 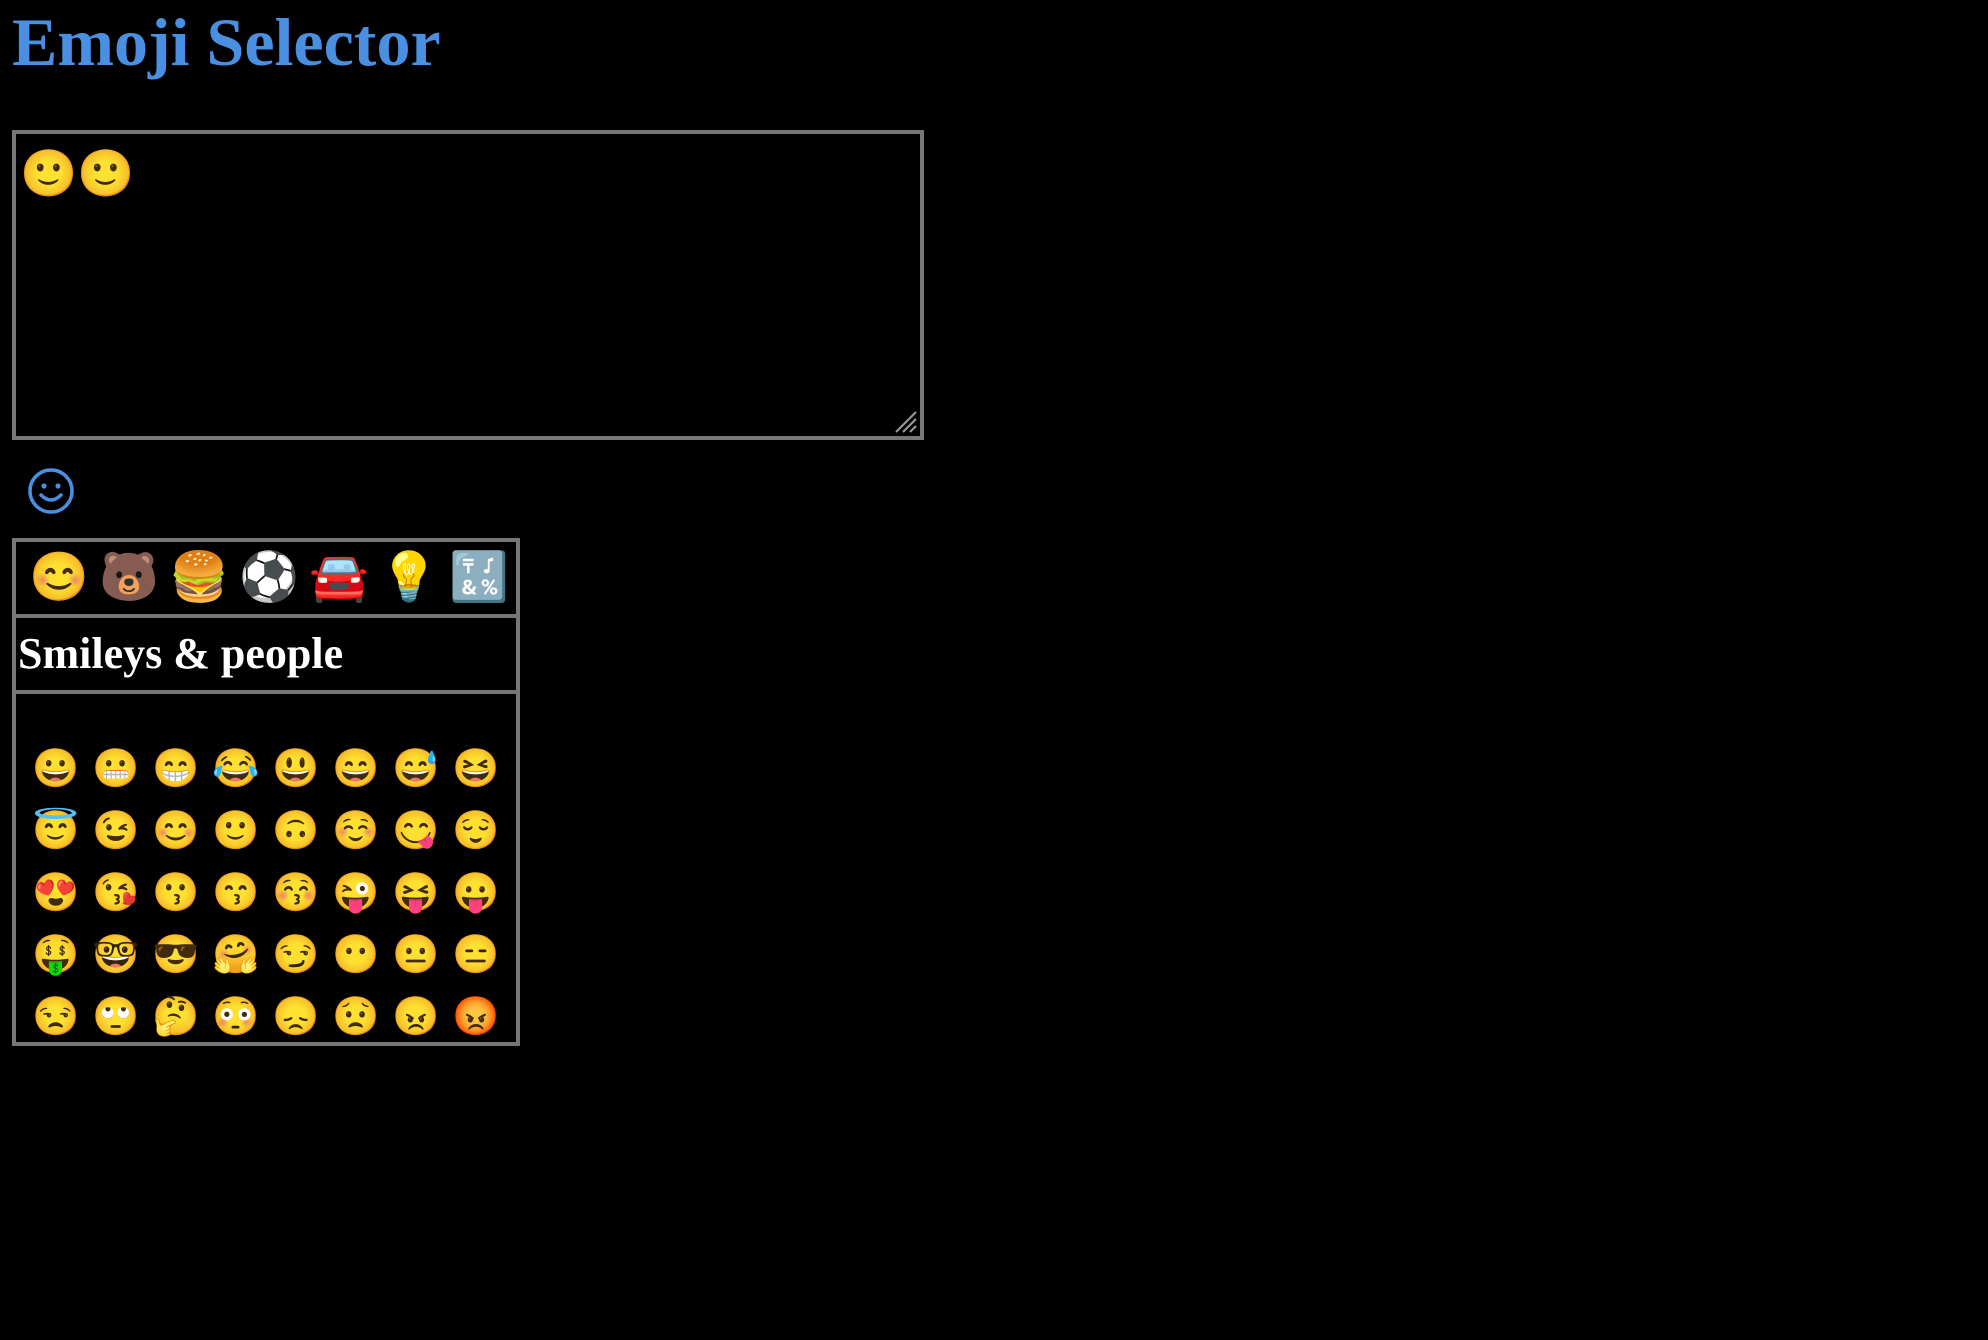 What do you see at coordinates (56, 769) in the screenshot?
I see `emoji-option: 😀` at bounding box center [56, 769].